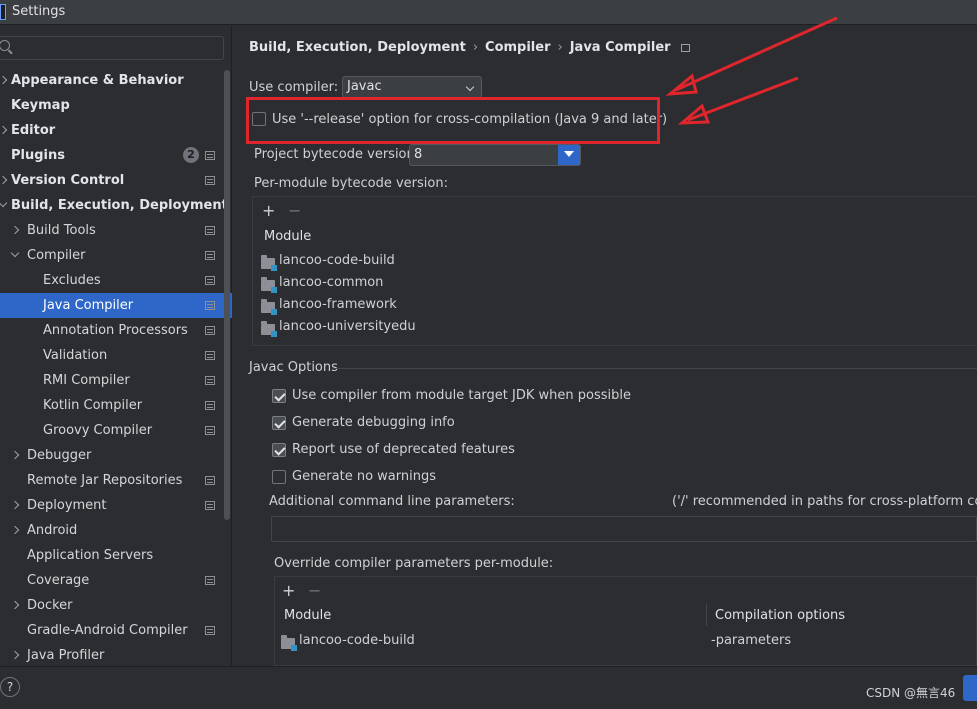 This screenshot has height=709, width=977. What do you see at coordinates (116, 655) in the screenshot?
I see `sidebar-item-java-profiler: Java Profiler` at bounding box center [116, 655].